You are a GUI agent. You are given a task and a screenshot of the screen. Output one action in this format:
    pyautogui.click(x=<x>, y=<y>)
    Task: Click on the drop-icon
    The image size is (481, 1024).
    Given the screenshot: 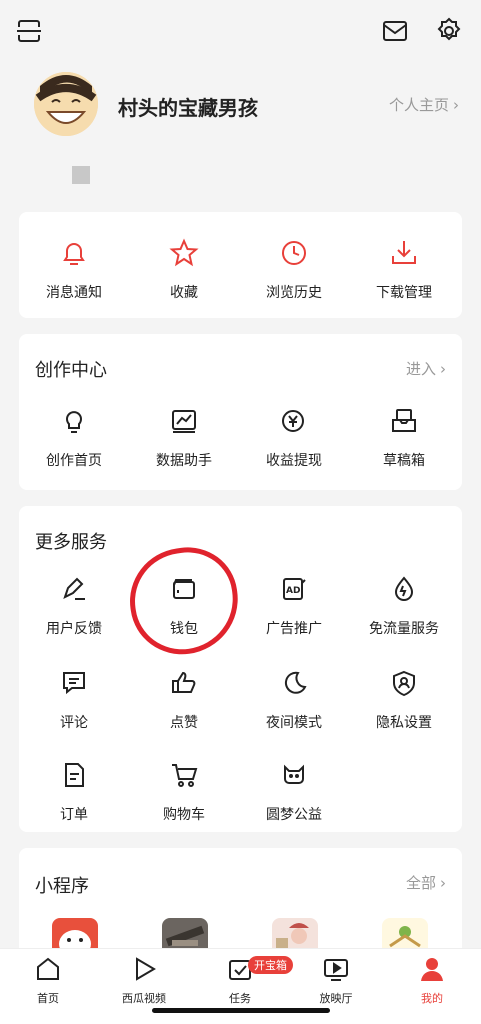 What is the action you would take?
    pyautogui.click(x=404, y=589)
    